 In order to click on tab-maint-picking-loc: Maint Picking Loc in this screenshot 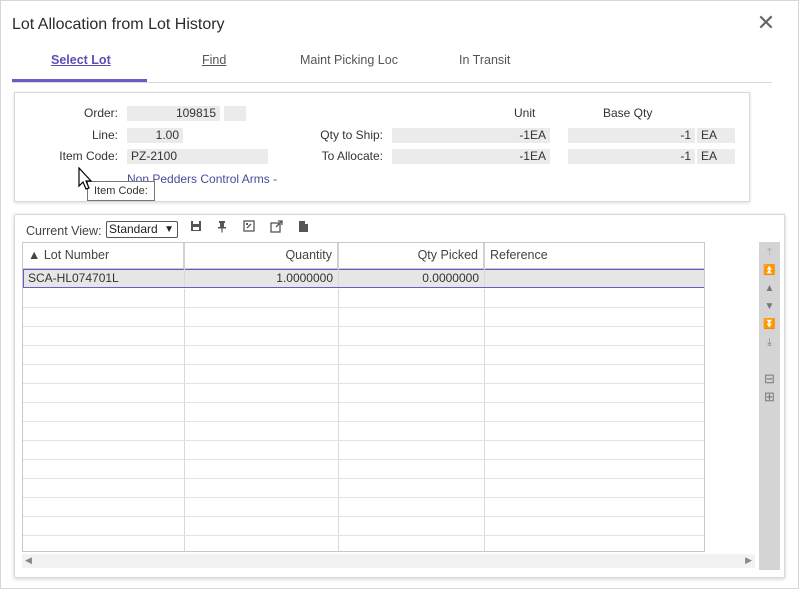, I will do `click(349, 60)`.